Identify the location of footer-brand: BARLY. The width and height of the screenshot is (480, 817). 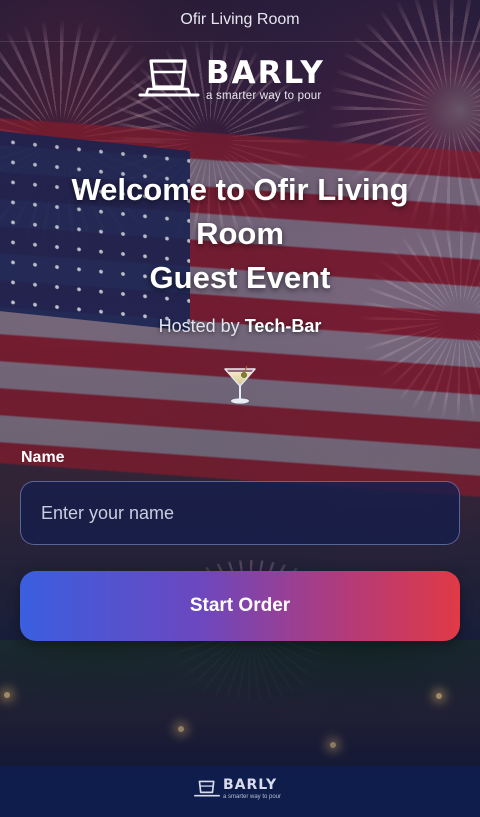
(250, 785).